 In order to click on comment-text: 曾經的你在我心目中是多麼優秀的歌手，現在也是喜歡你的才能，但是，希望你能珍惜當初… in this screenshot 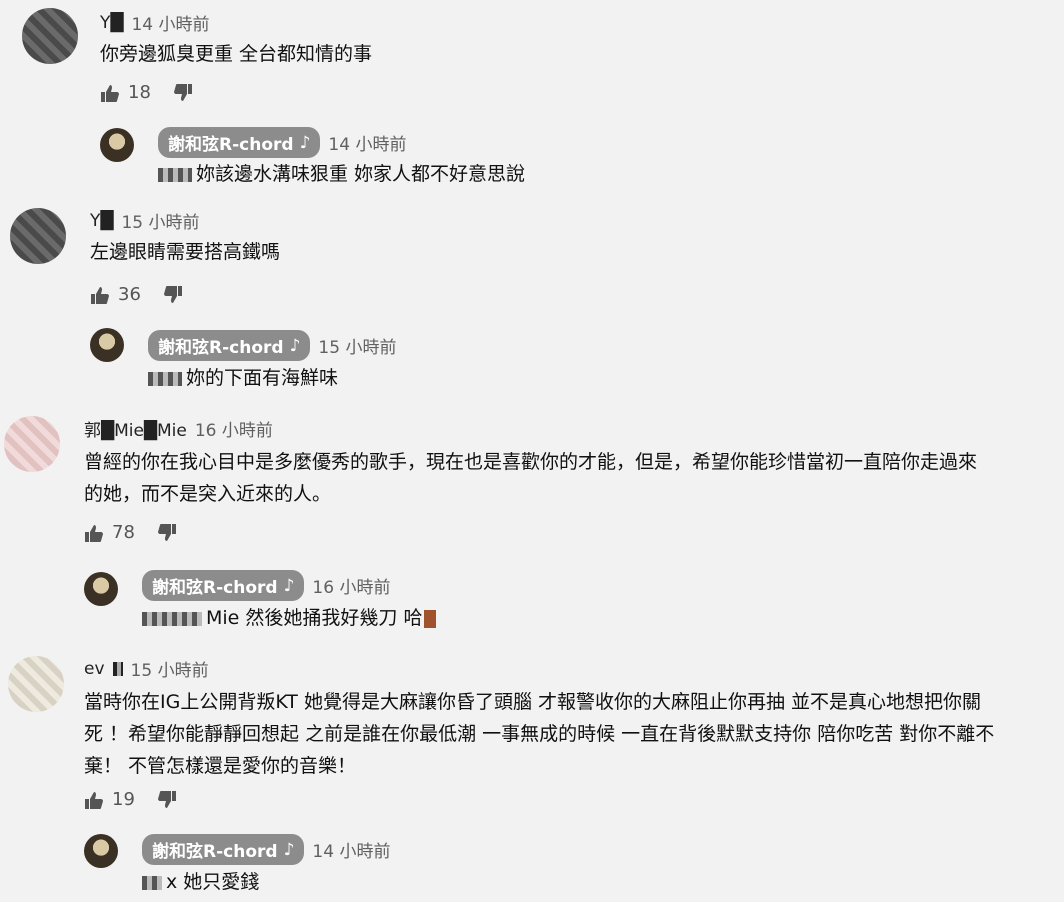, I will do `click(530, 478)`.